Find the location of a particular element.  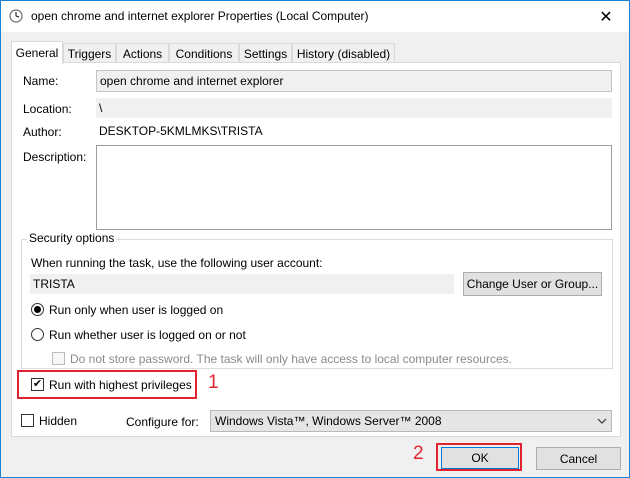

tab-conditions: Conditions is located at coordinates (204, 53).